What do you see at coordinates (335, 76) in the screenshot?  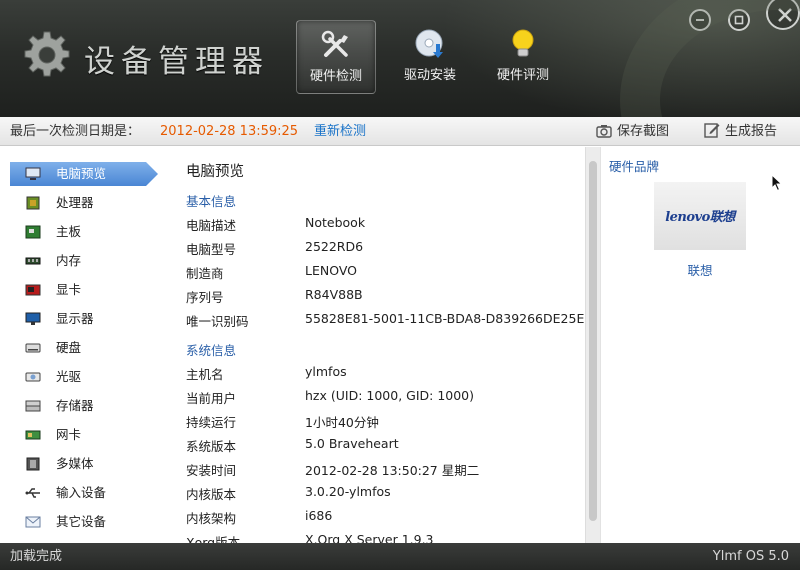 I see `nav-label: 硬件检测` at bounding box center [335, 76].